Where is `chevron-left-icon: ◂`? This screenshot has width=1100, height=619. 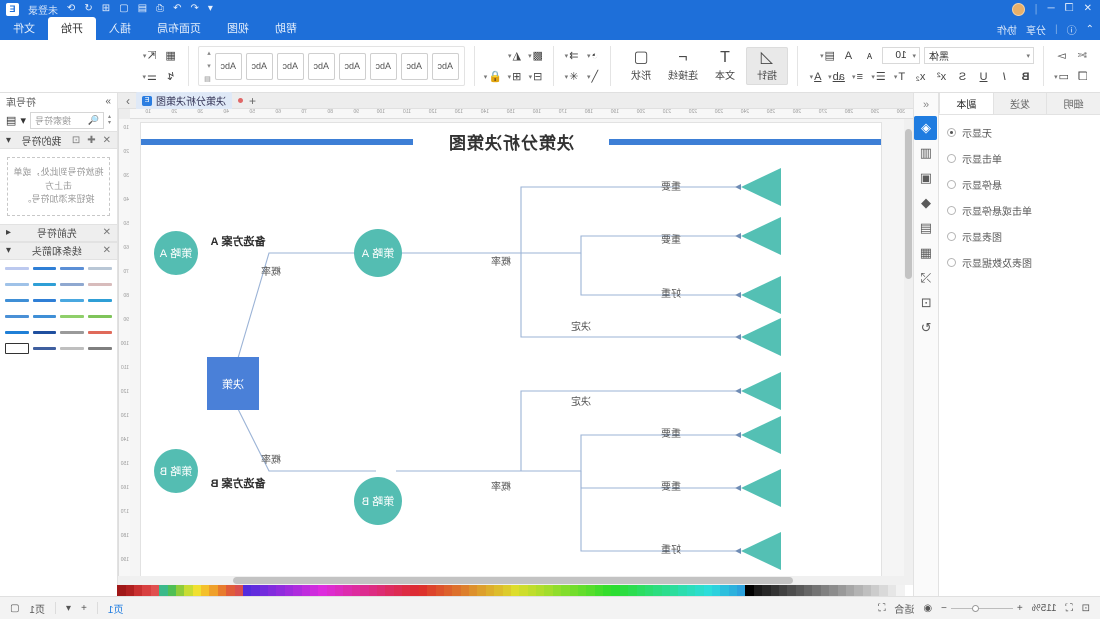 chevron-left-icon: ◂ is located at coordinates (8, 232).